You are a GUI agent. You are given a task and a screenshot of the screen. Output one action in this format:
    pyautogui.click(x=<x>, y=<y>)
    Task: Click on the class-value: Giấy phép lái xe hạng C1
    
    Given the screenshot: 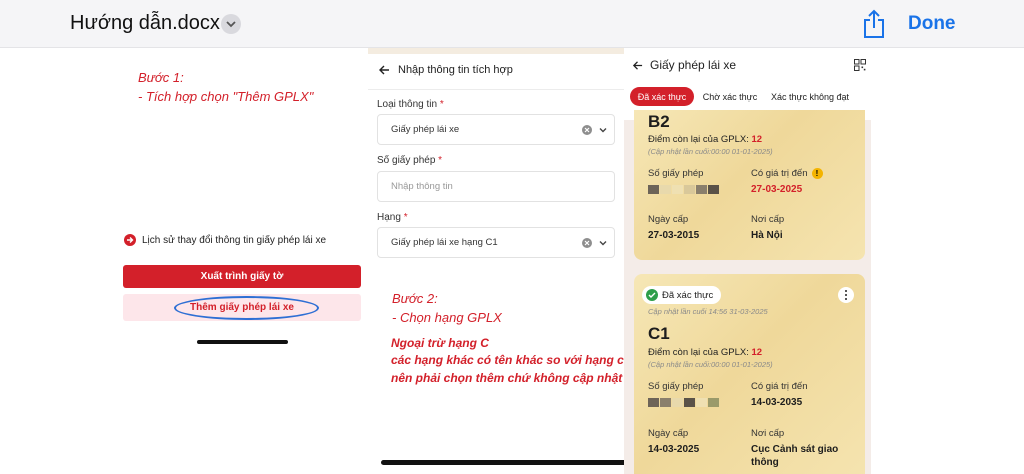 What is the action you would take?
    pyautogui.click(x=444, y=242)
    